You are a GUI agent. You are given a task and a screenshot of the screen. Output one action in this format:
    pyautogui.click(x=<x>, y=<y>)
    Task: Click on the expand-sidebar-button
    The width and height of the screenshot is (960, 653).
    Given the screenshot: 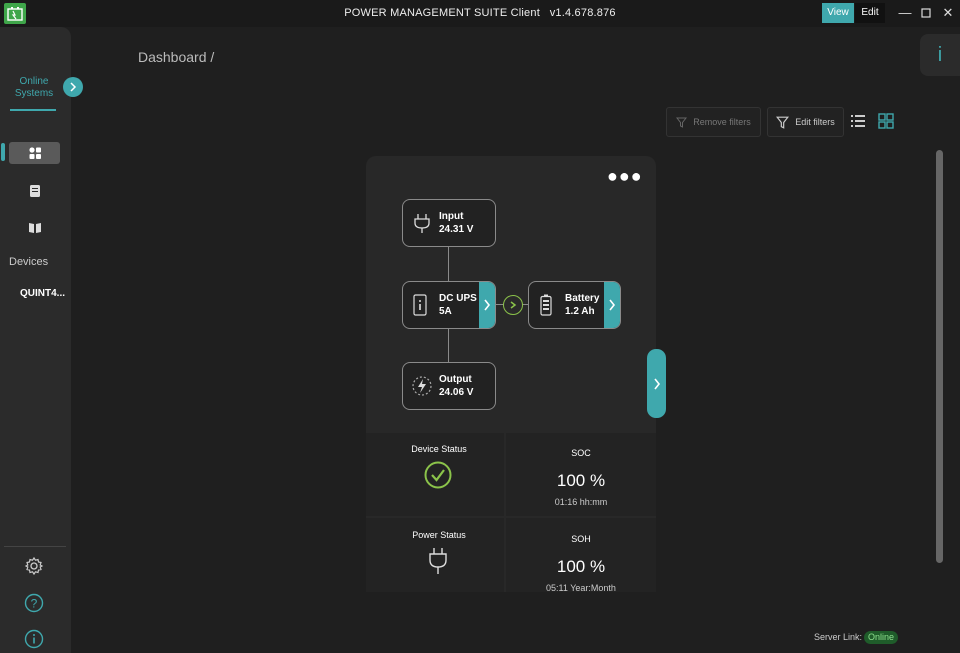 What is the action you would take?
    pyautogui.click(x=73, y=87)
    